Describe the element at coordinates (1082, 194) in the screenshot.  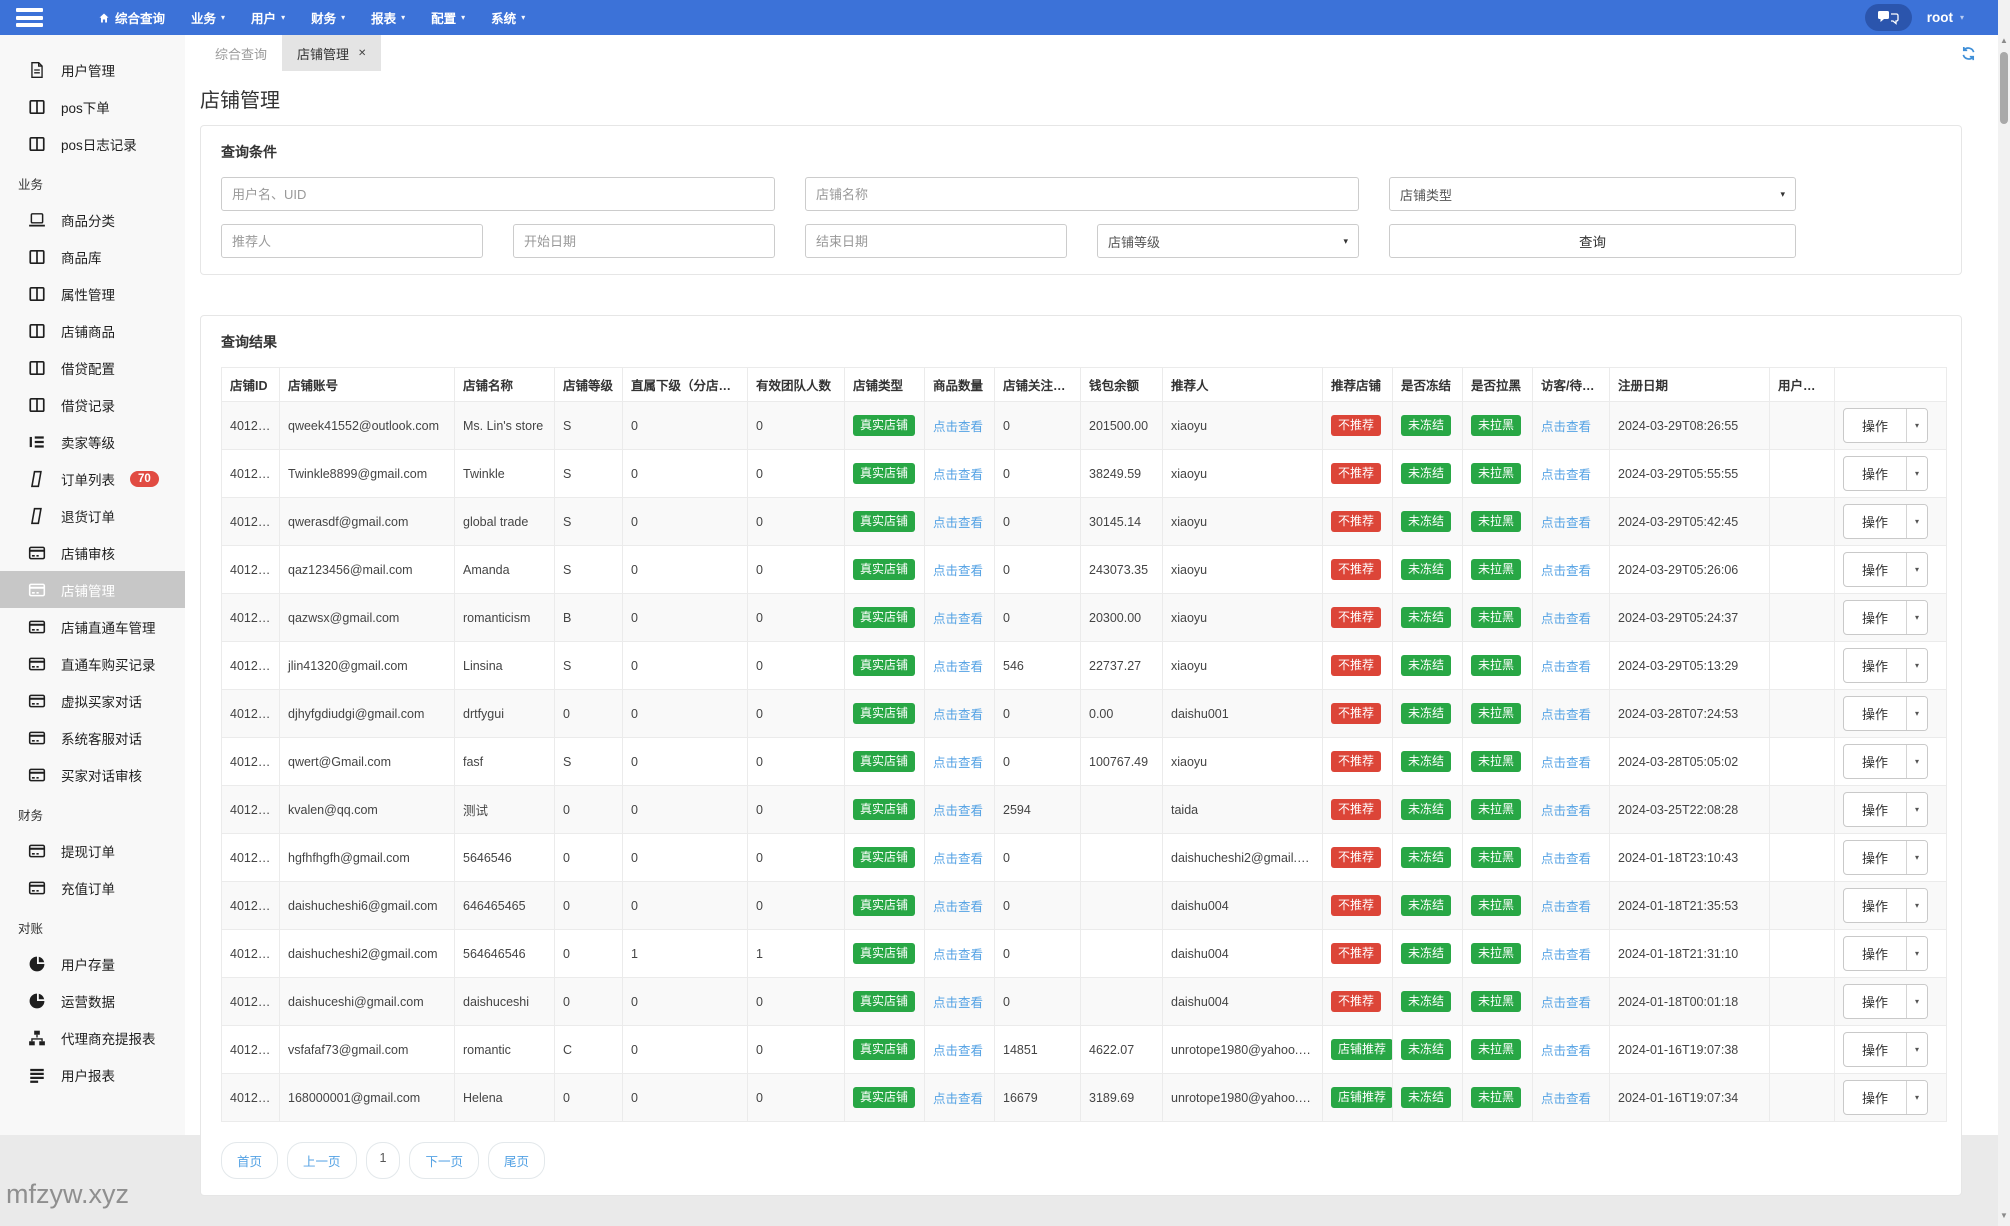
I see `shop-name-input` at that location.